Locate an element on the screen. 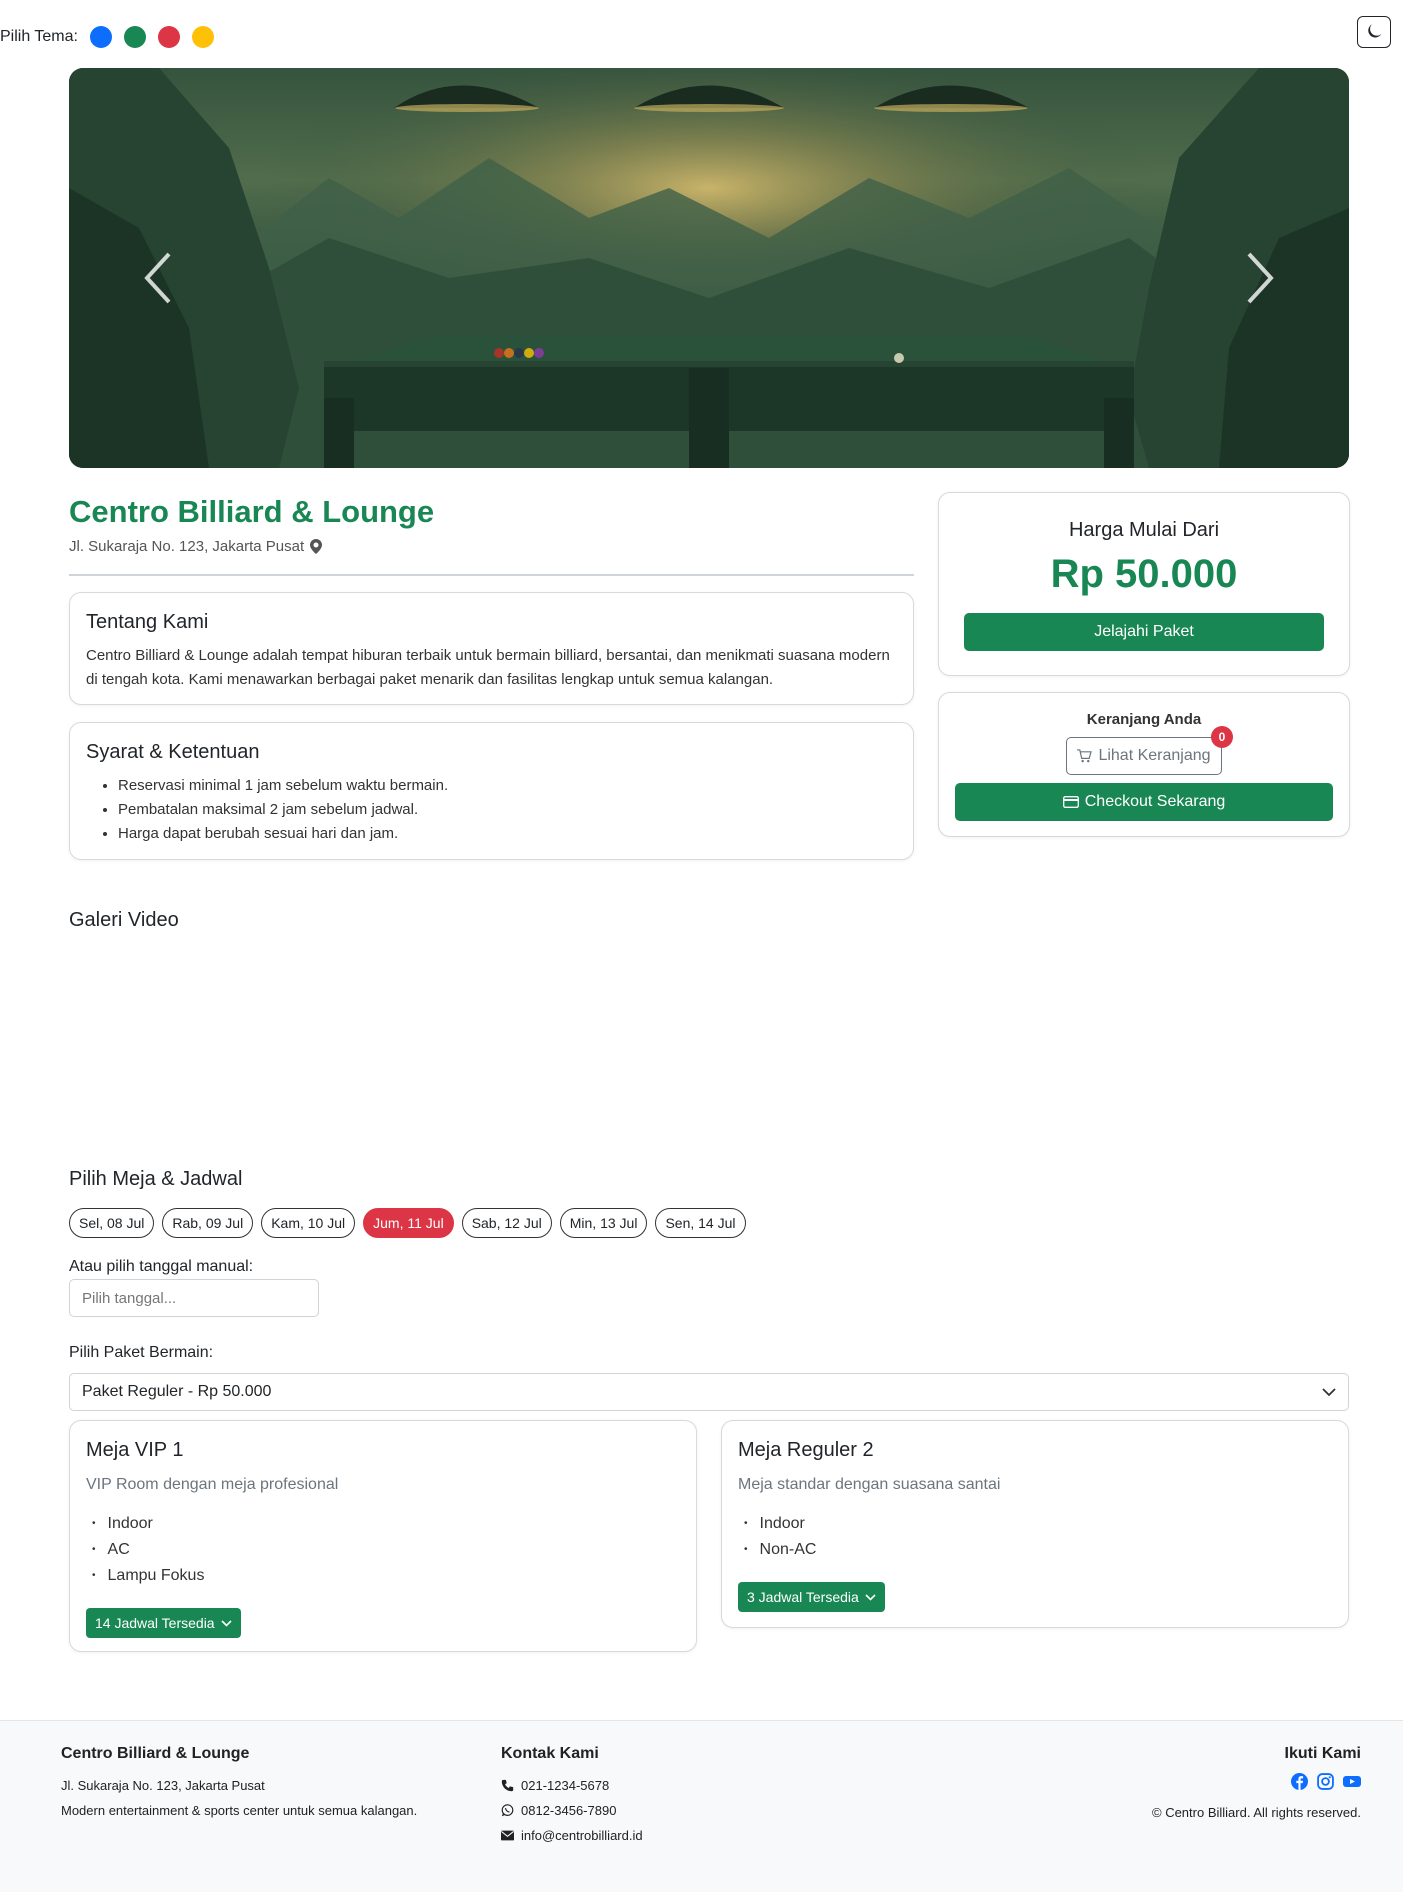 The height and width of the screenshot is (1898, 1403). carousel-next-button is located at coordinates (1259, 278).